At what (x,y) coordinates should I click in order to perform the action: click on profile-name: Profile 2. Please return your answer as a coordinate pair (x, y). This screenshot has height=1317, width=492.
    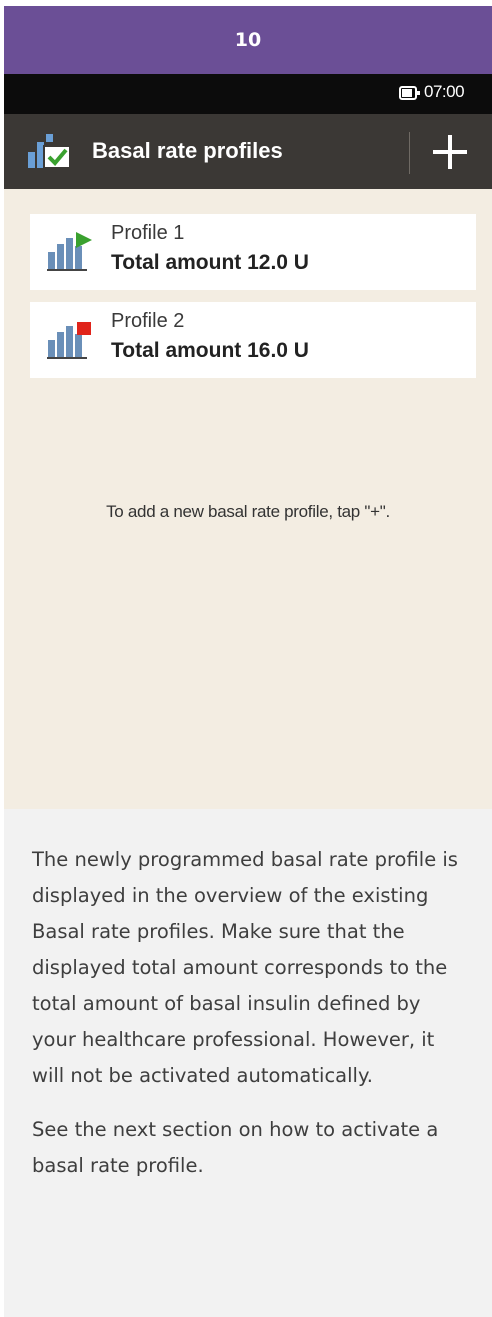
    Looking at the image, I should click on (148, 321).